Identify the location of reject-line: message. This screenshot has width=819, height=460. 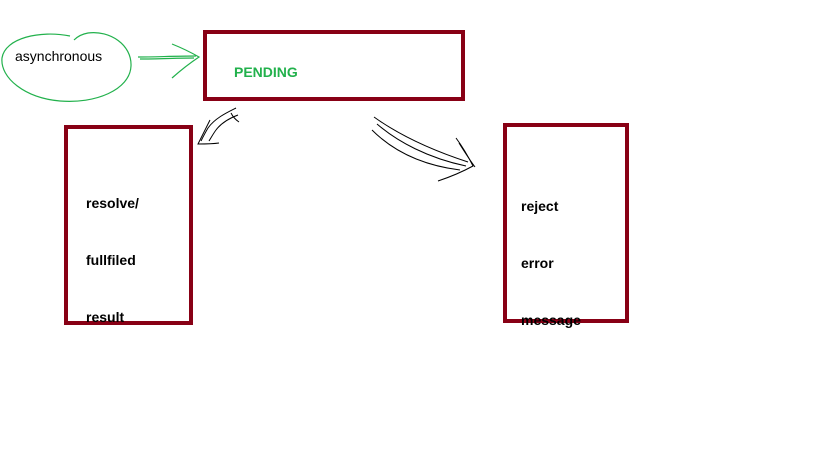
(551, 320).